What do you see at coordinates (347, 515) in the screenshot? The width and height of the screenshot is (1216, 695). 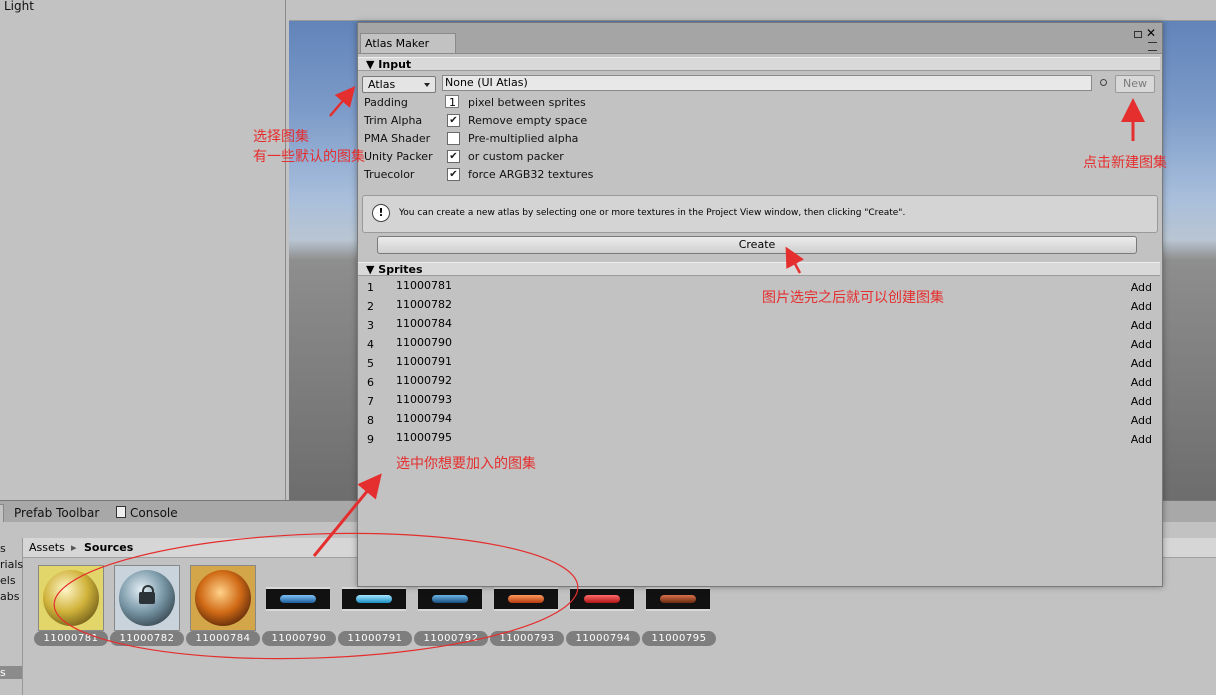 I see `arrow-to-sprite-list` at bounding box center [347, 515].